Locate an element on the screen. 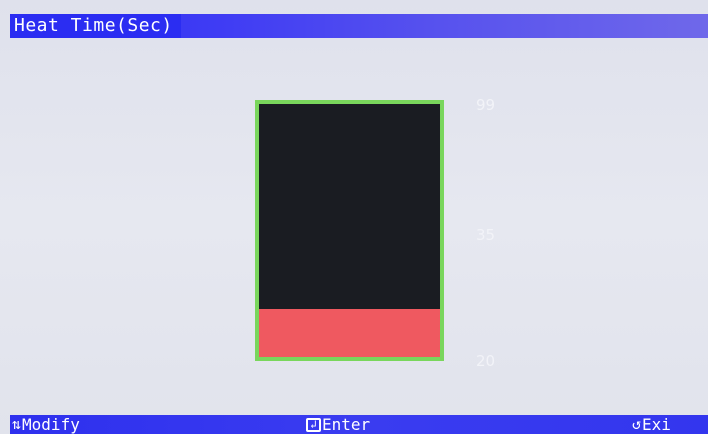 The image size is (708, 434). title-bar: Heat Time(Sec) is located at coordinates (359, 26).